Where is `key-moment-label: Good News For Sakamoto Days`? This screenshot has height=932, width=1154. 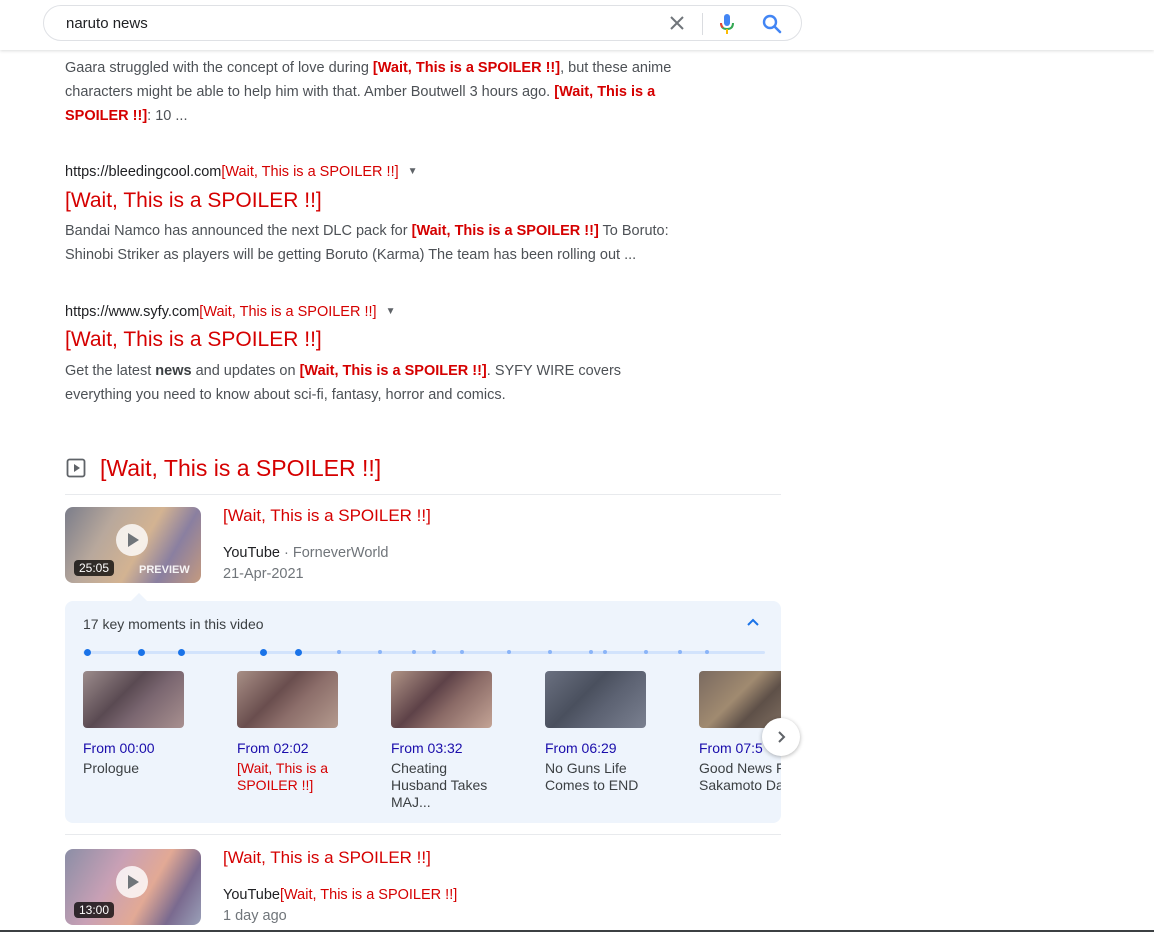
key-moment-label: Good News For Sakamoto Days is located at coordinates (740, 776).